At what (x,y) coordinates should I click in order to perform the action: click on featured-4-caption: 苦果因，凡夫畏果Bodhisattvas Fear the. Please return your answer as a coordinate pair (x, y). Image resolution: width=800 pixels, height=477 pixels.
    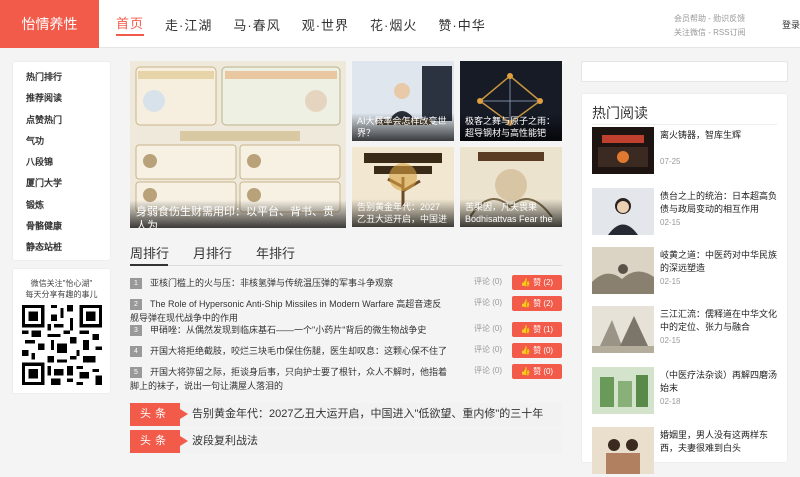
    Looking at the image, I should click on (511, 213).